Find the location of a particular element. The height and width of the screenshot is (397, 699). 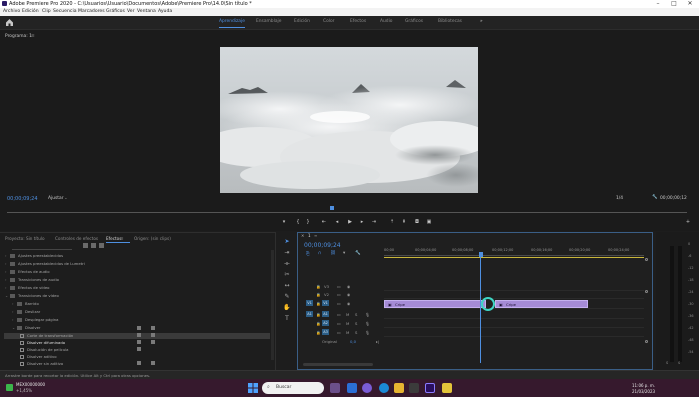

razor-tool-icon: ✂ is located at coordinates (287, 275).